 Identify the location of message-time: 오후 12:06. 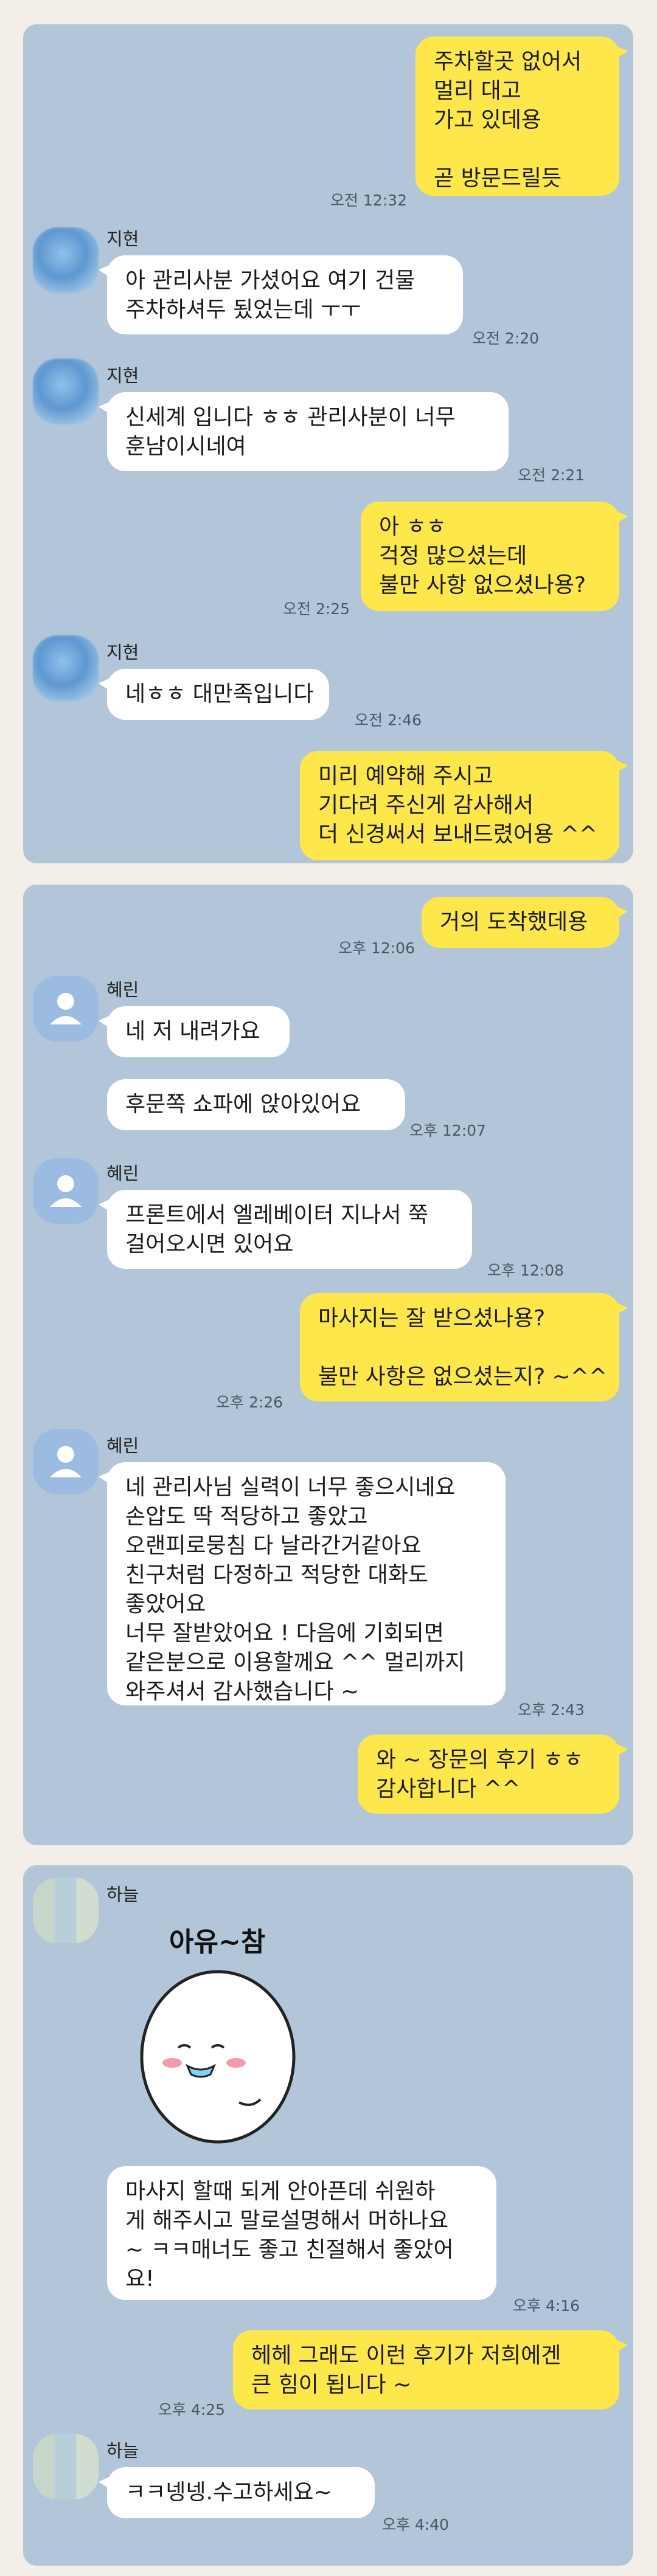
(376, 948).